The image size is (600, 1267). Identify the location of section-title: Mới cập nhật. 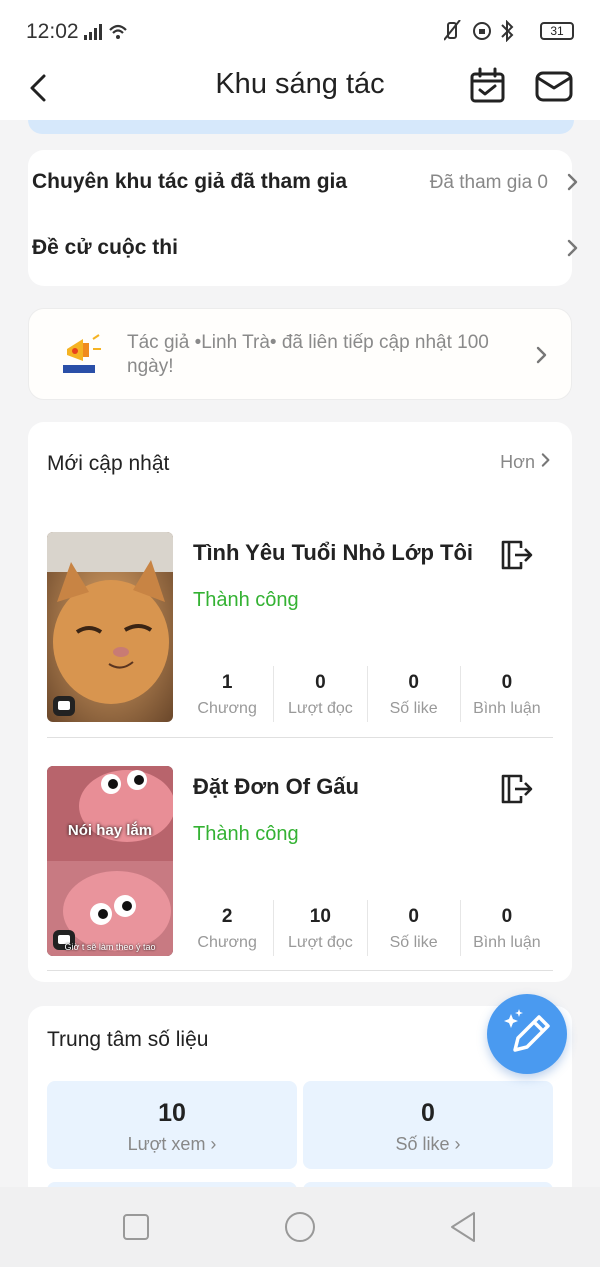
(108, 463).